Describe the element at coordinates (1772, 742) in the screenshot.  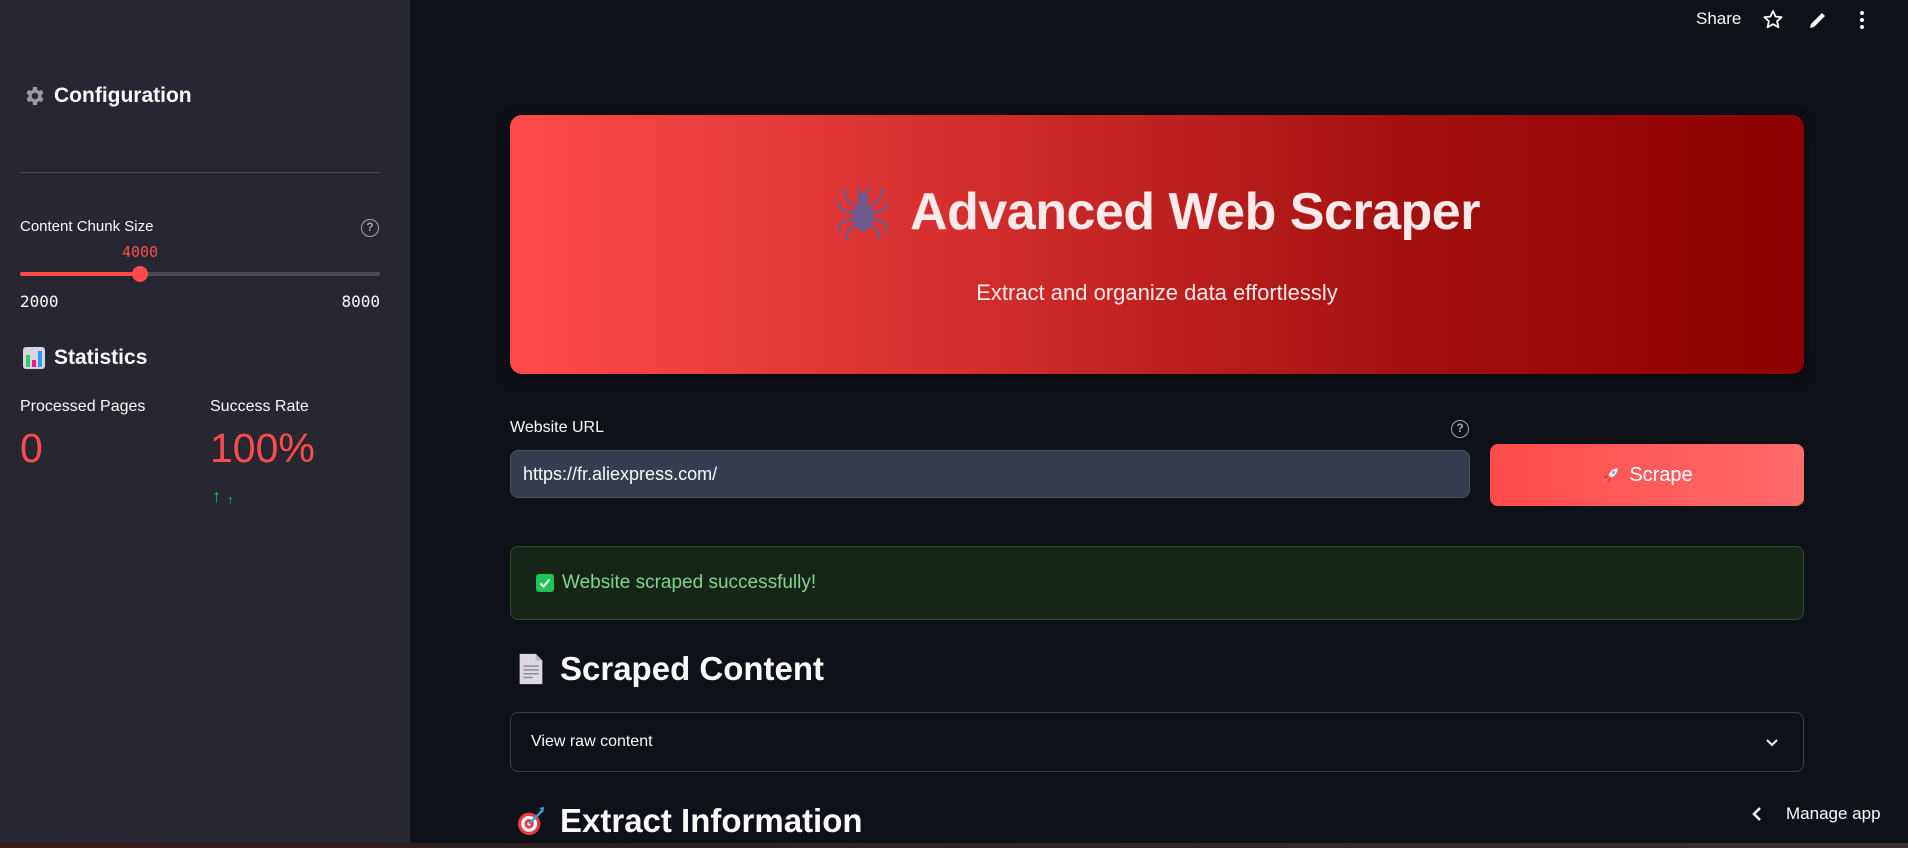
I see `chevron-down-icon` at that location.